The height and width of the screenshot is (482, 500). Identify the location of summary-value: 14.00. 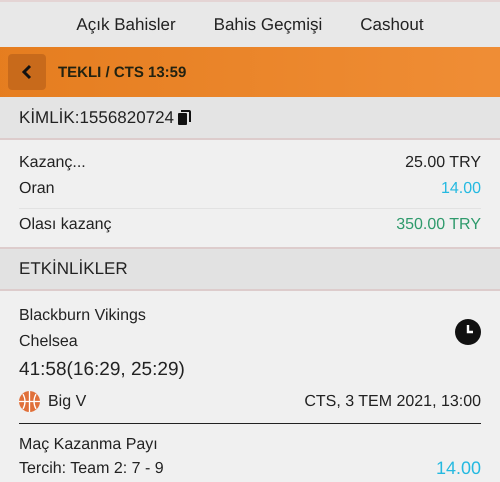
(460, 189).